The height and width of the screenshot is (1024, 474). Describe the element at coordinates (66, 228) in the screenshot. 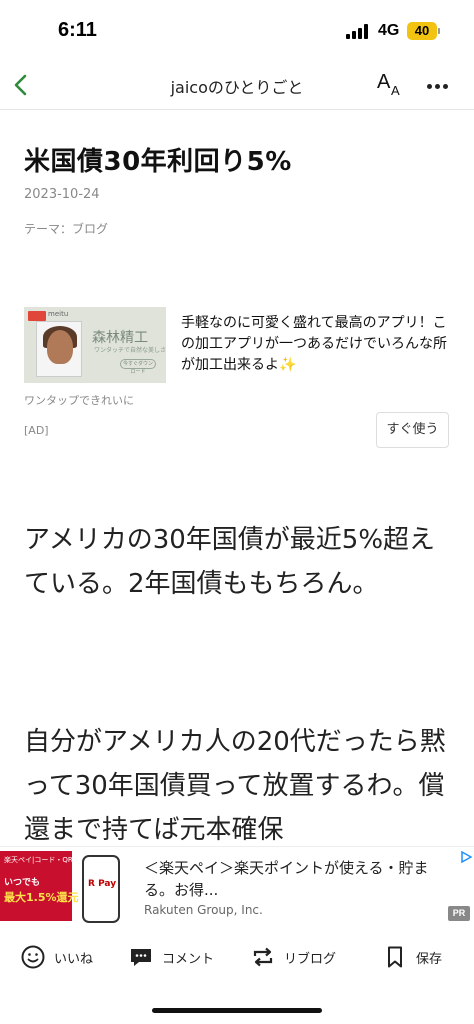

I see `article-theme: テーマ：ブログ` at that location.